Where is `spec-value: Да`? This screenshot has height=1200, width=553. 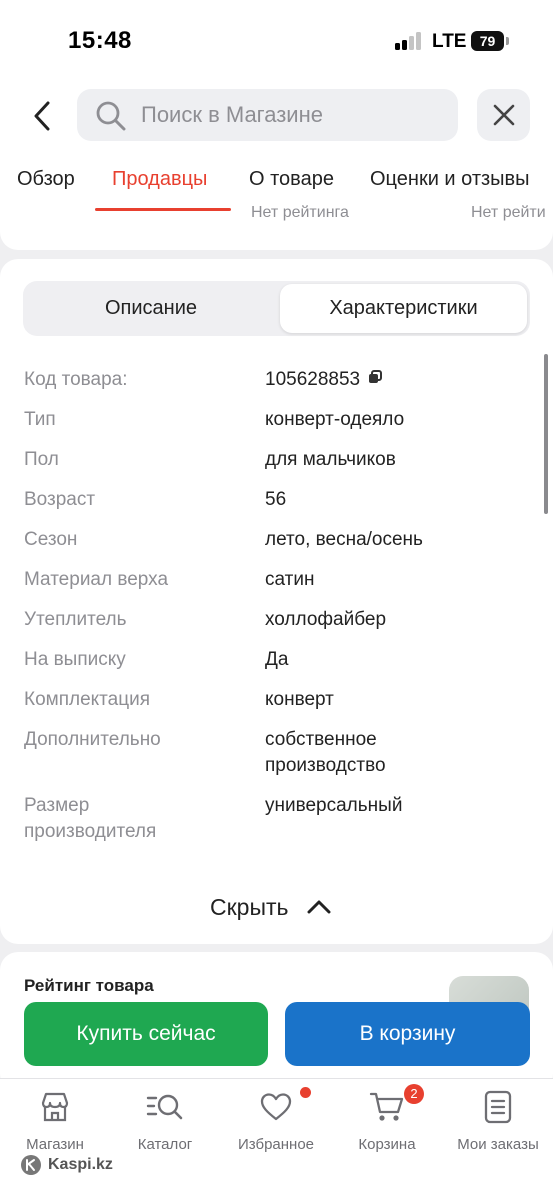
spec-value: Да is located at coordinates (277, 659).